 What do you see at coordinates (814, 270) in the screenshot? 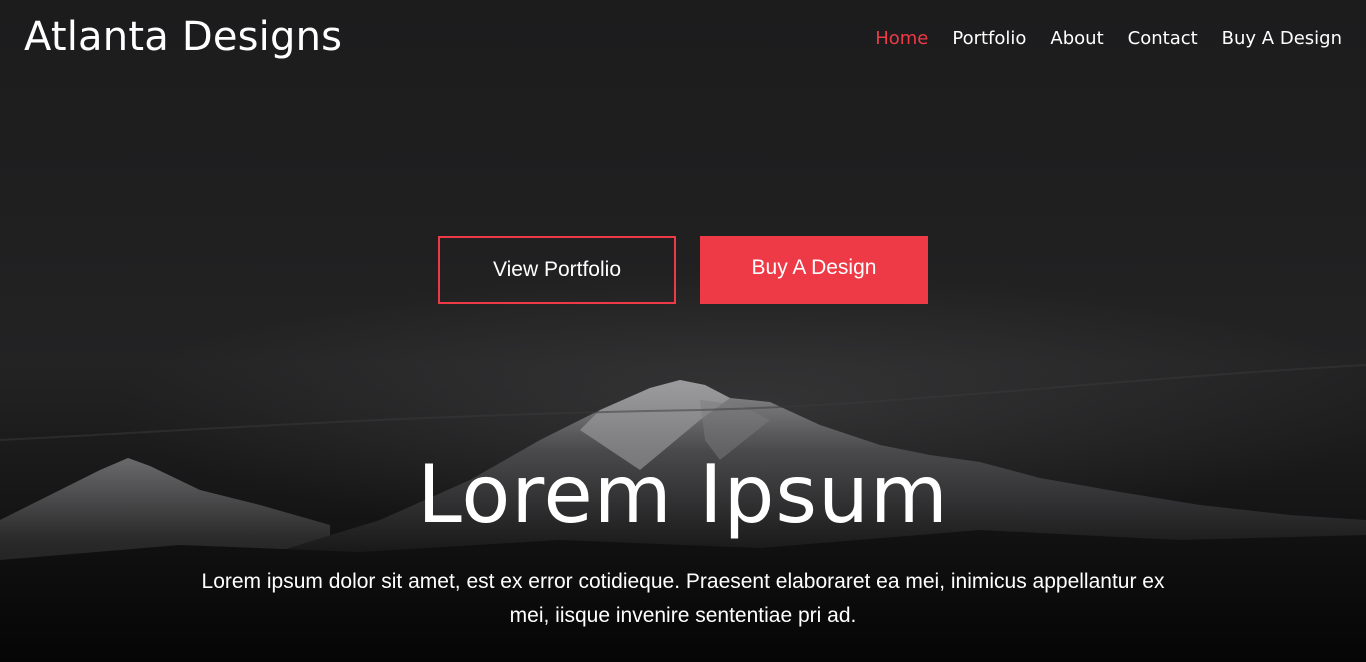
I see `buy-a-design-button: Buy A Design` at bounding box center [814, 270].